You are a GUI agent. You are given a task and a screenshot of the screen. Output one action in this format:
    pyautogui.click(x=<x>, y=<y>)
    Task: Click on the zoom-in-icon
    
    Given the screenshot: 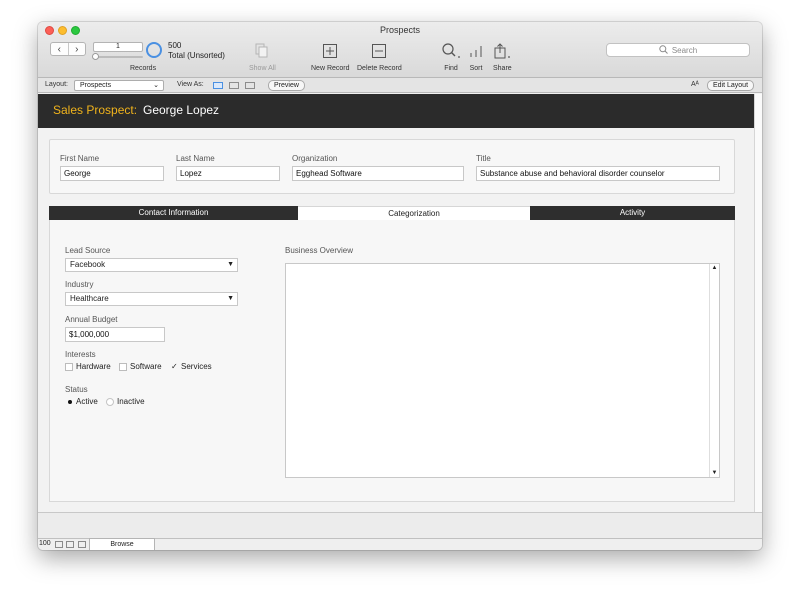 What is the action you would take?
    pyautogui.click(x=70, y=544)
    